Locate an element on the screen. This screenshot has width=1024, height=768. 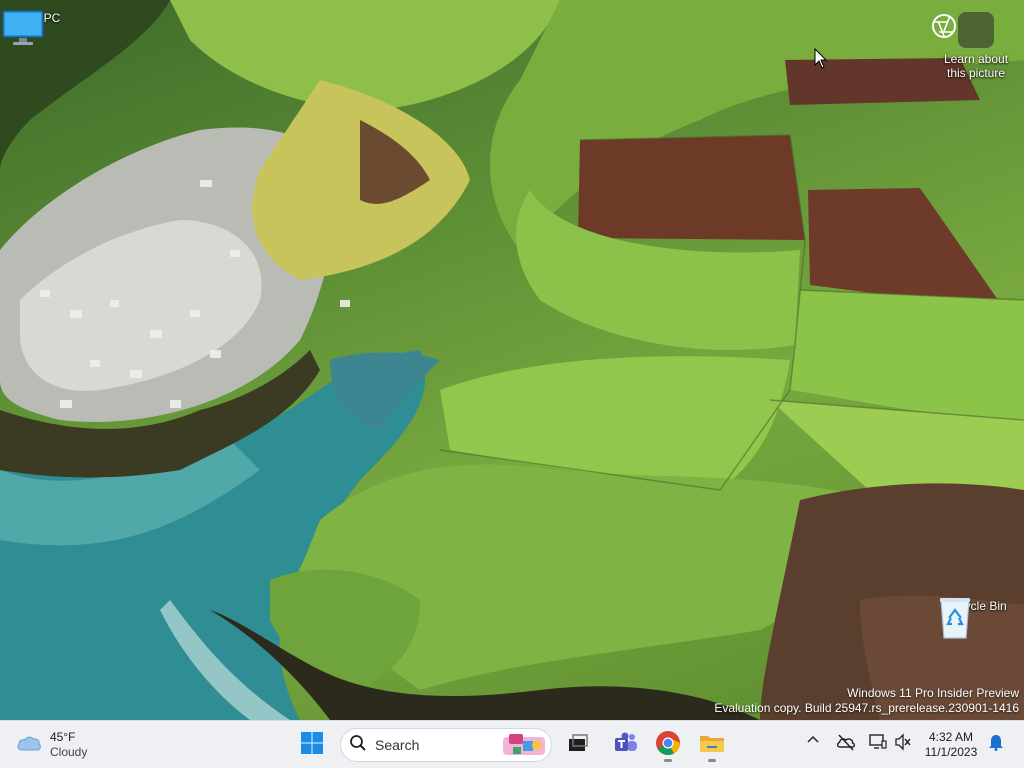
weather-condition: Cloudy is located at coordinates (69, 752).